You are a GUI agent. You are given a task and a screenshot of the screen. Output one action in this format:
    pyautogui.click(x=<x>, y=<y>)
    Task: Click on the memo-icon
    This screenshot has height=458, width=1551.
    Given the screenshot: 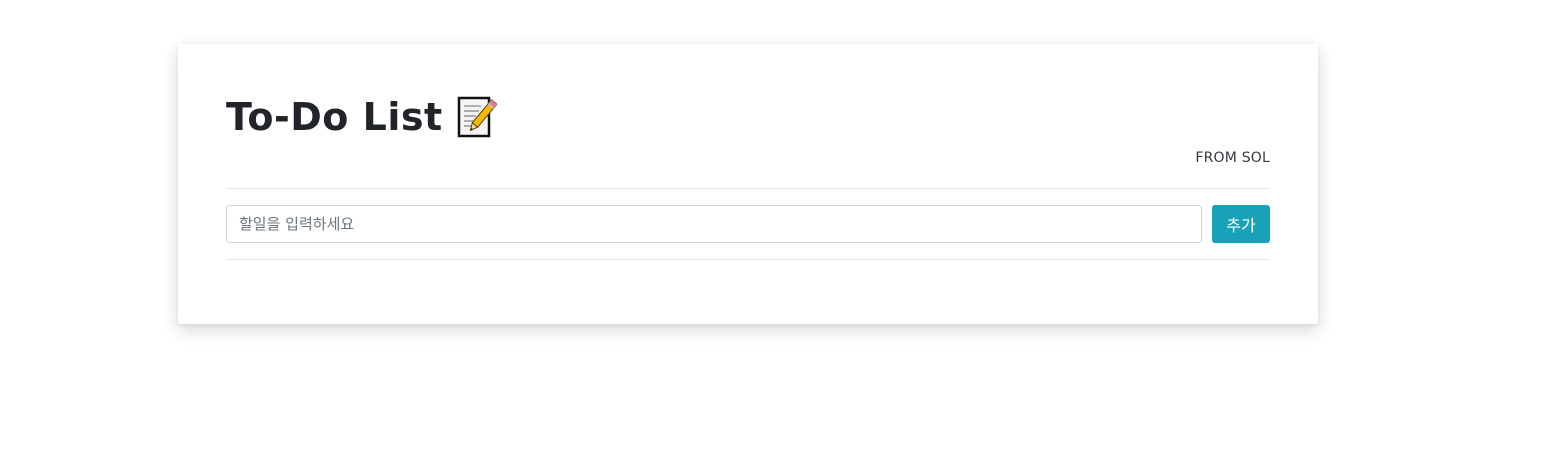 What is the action you would take?
    pyautogui.click(x=477, y=117)
    